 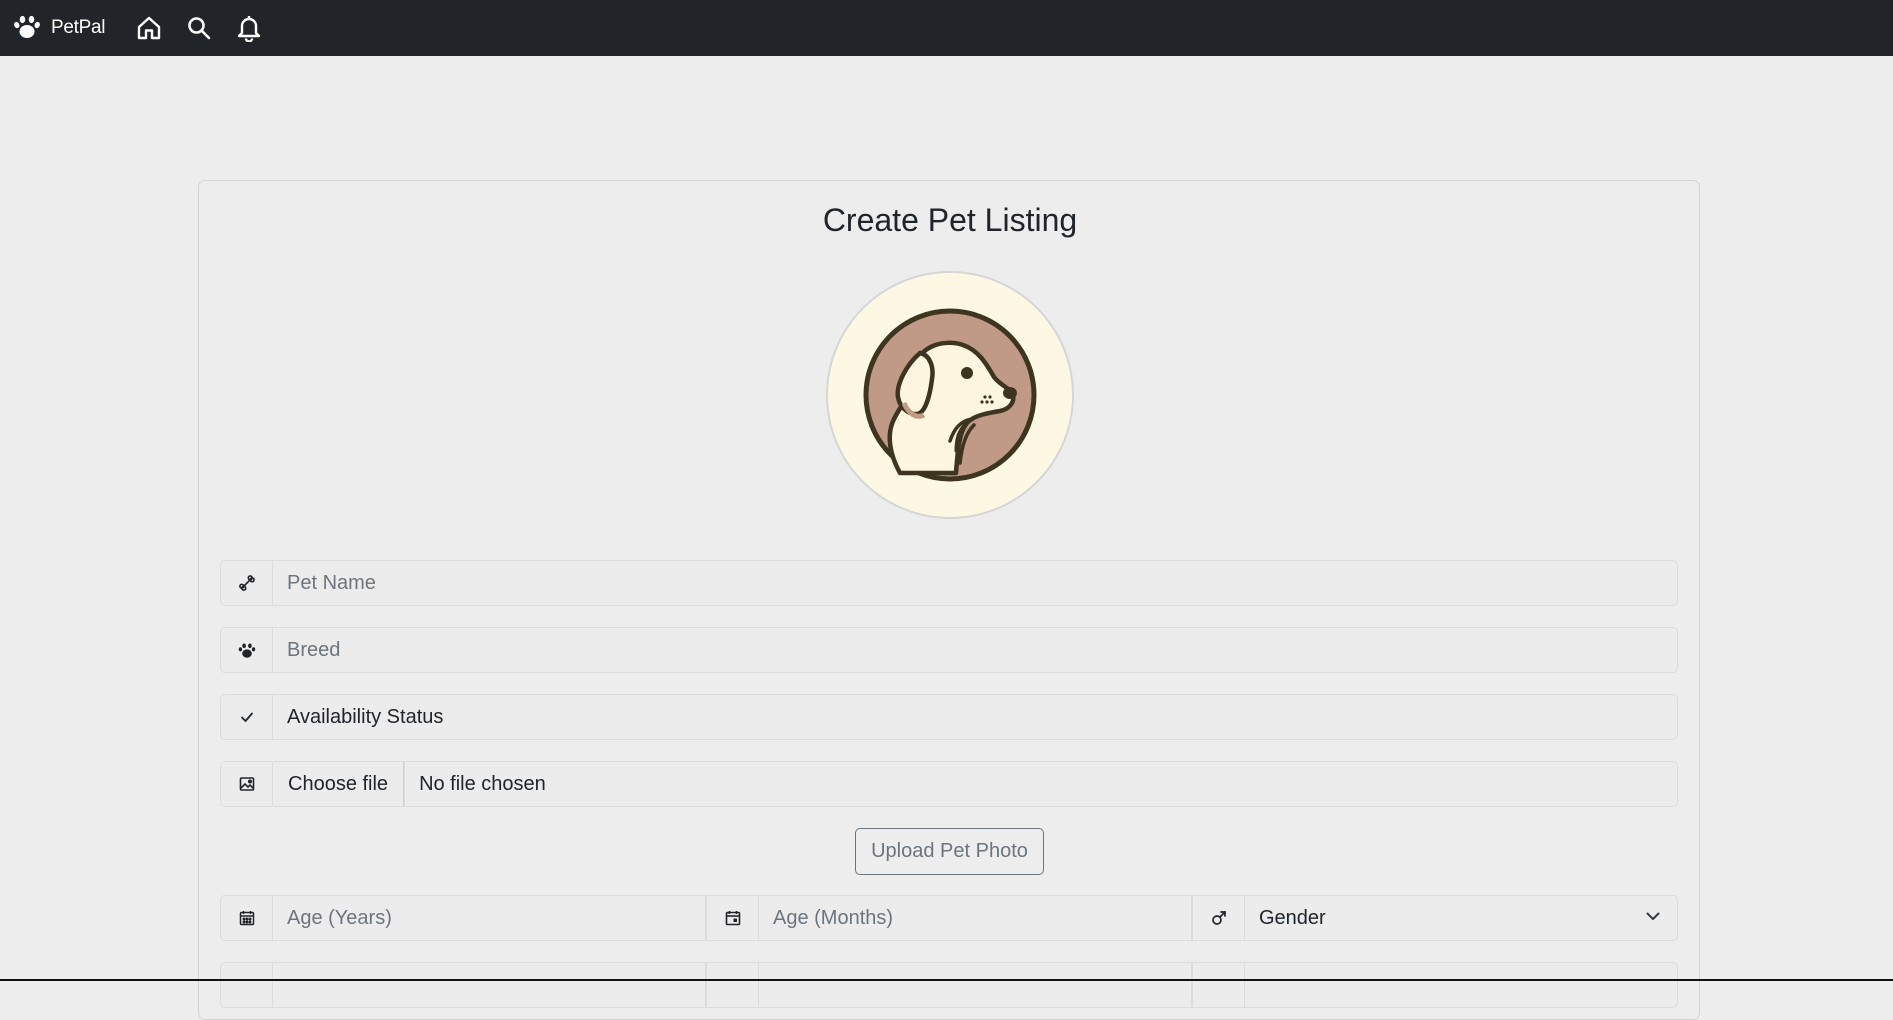 I want to click on height-group, so click(x=463, y=985).